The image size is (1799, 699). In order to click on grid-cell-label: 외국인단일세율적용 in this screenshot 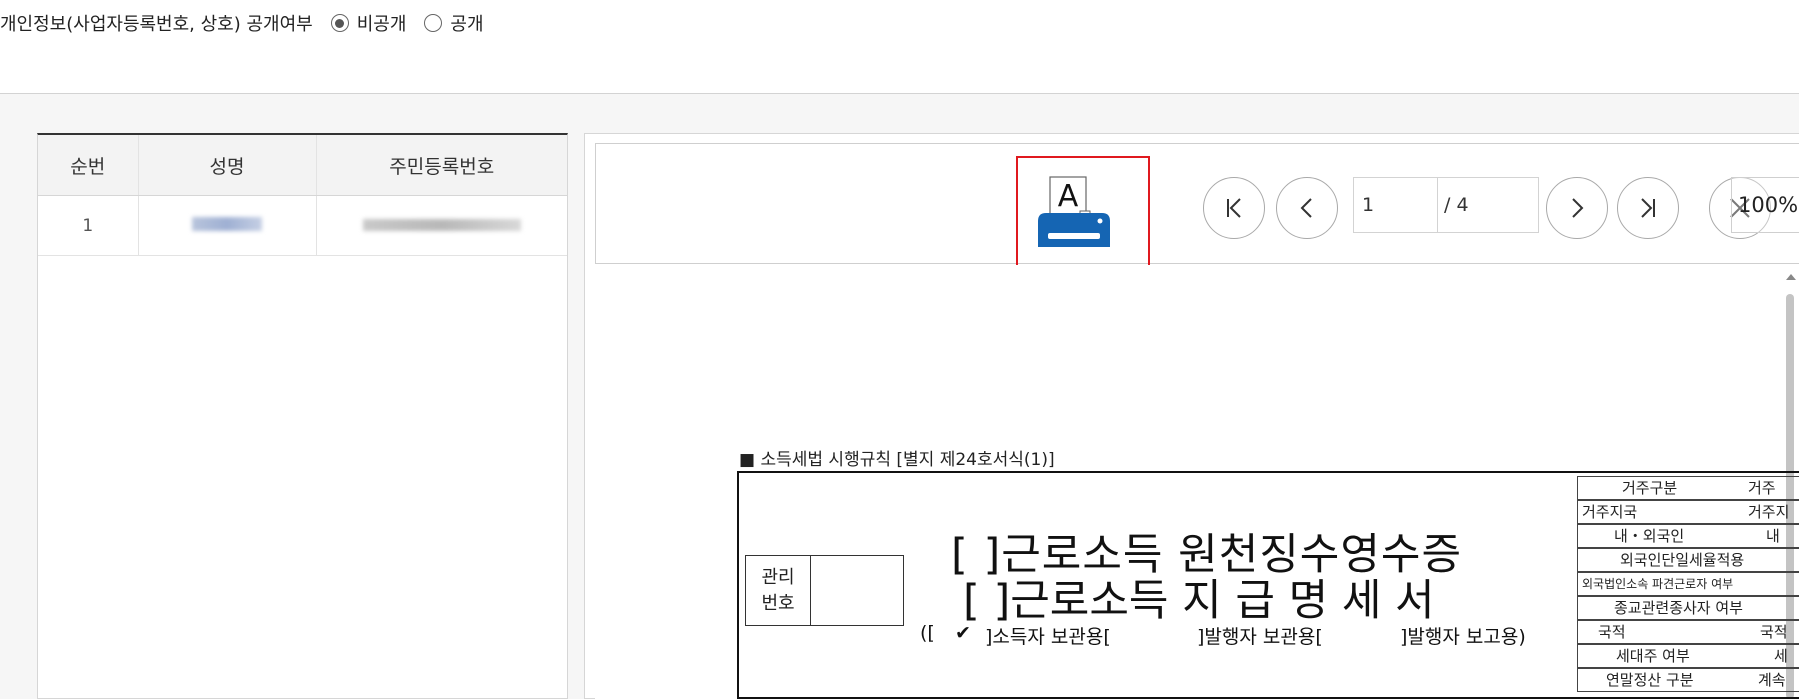, I will do `click(1682, 560)`.